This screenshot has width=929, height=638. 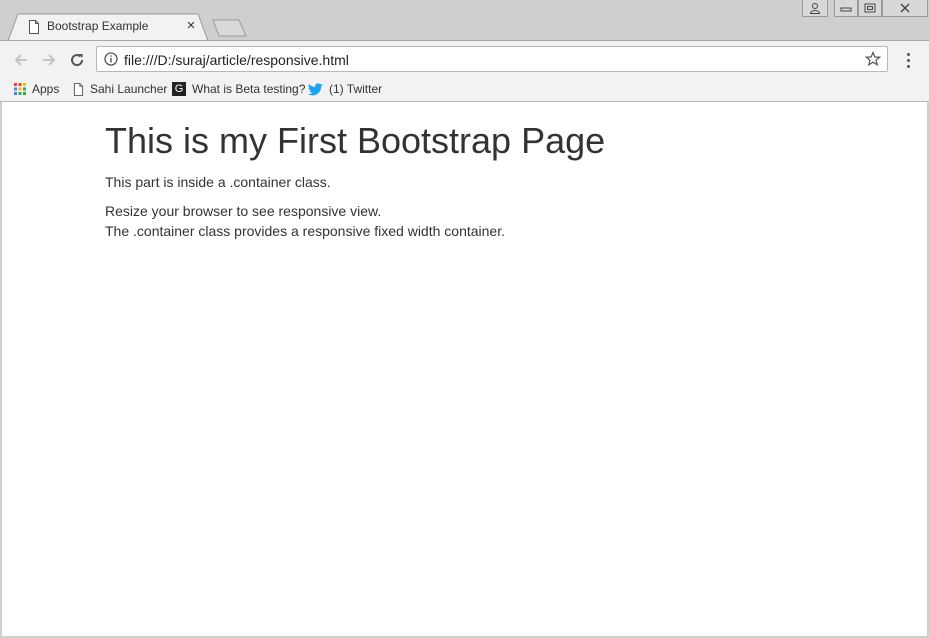 I want to click on reload-button, so click(x=77, y=60).